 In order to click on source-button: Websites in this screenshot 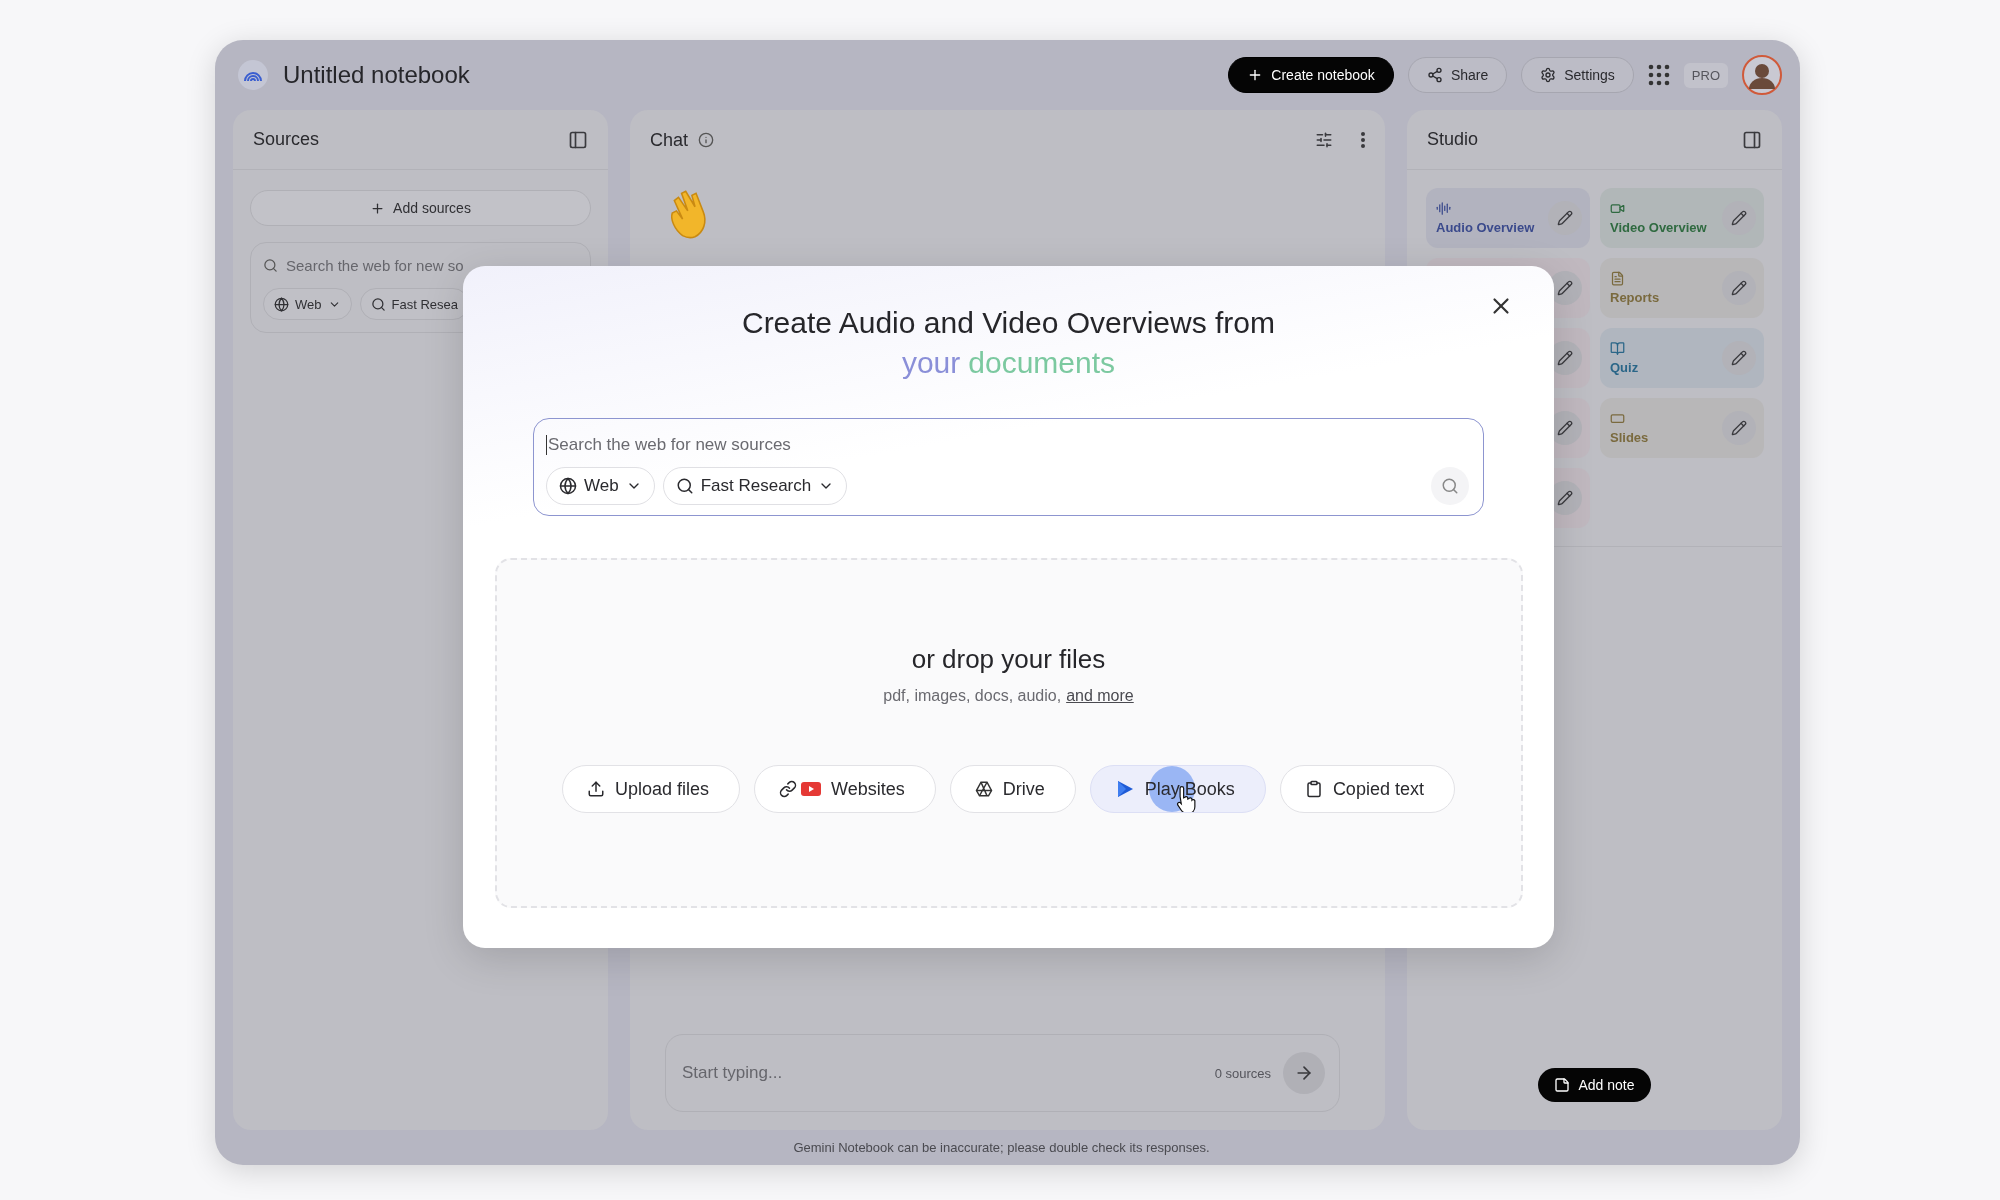, I will do `click(845, 789)`.